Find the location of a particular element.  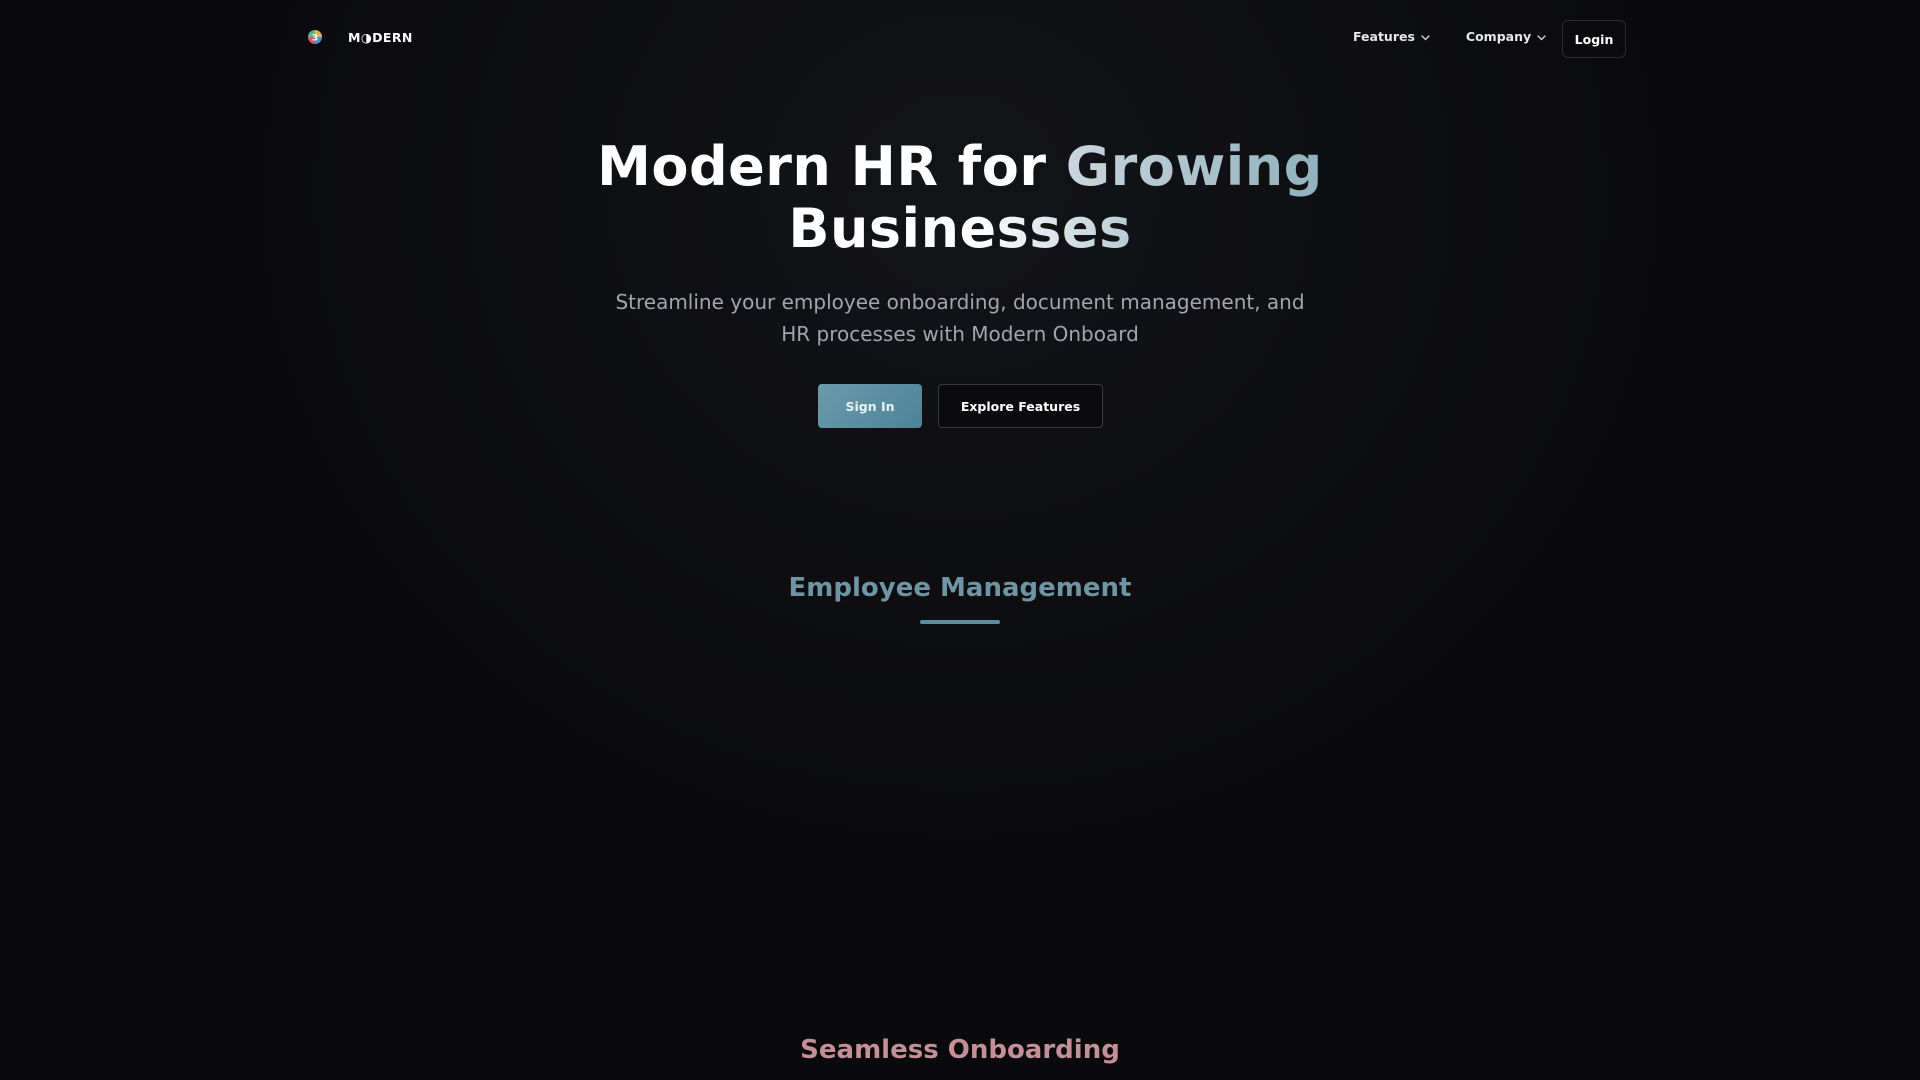

top-navbar: 3 M◑DERN Features Company Login is located at coordinates (960, 40).